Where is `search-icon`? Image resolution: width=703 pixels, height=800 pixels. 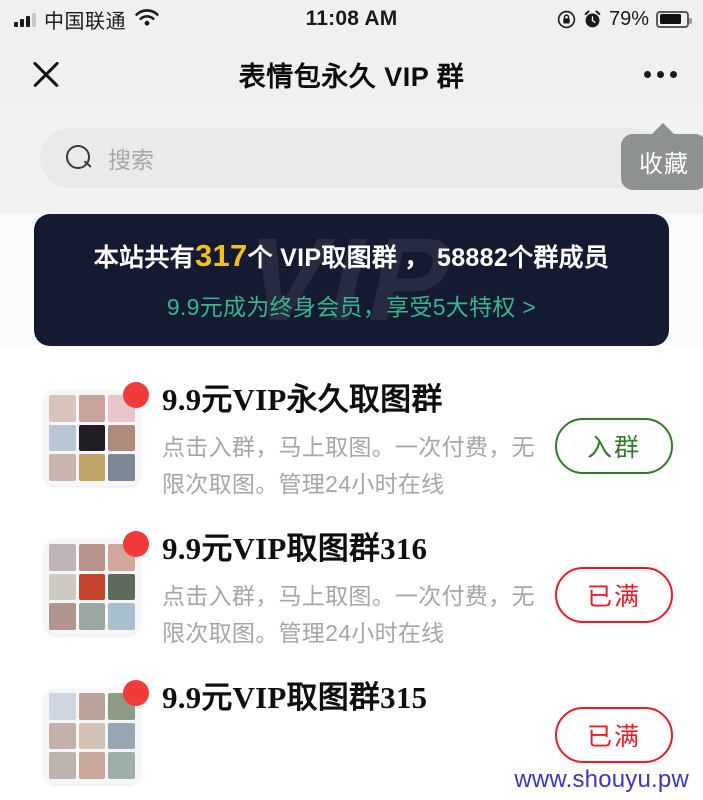 search-icon is located at coordinates (79, 158).